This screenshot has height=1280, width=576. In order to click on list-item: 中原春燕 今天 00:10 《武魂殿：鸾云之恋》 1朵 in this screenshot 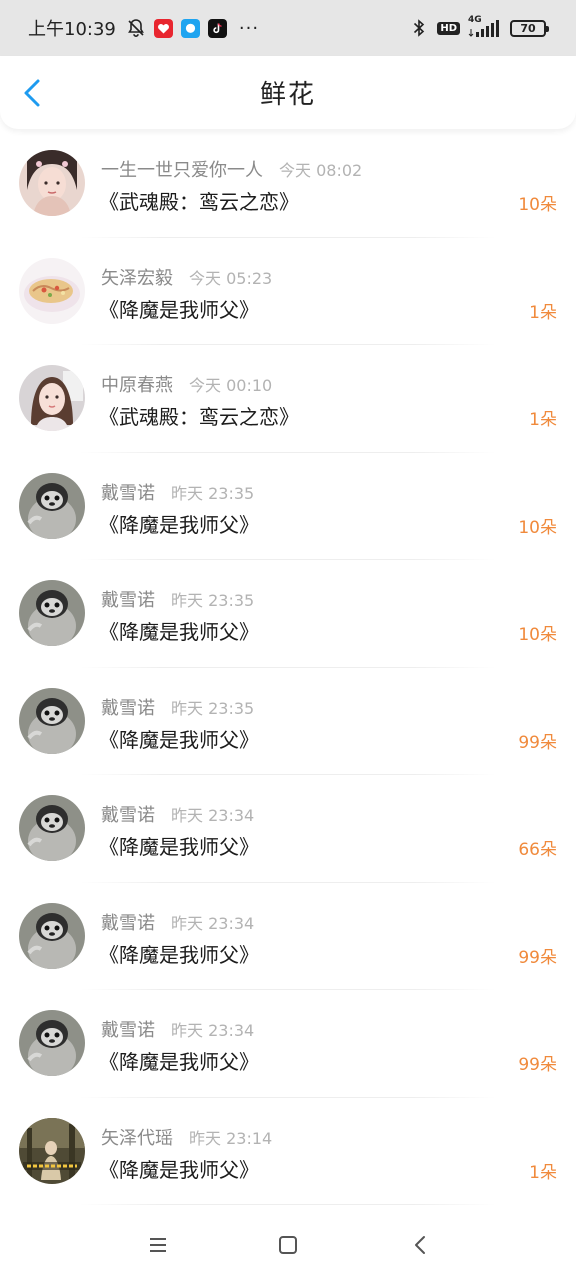, I will do `click(288, 399)`.